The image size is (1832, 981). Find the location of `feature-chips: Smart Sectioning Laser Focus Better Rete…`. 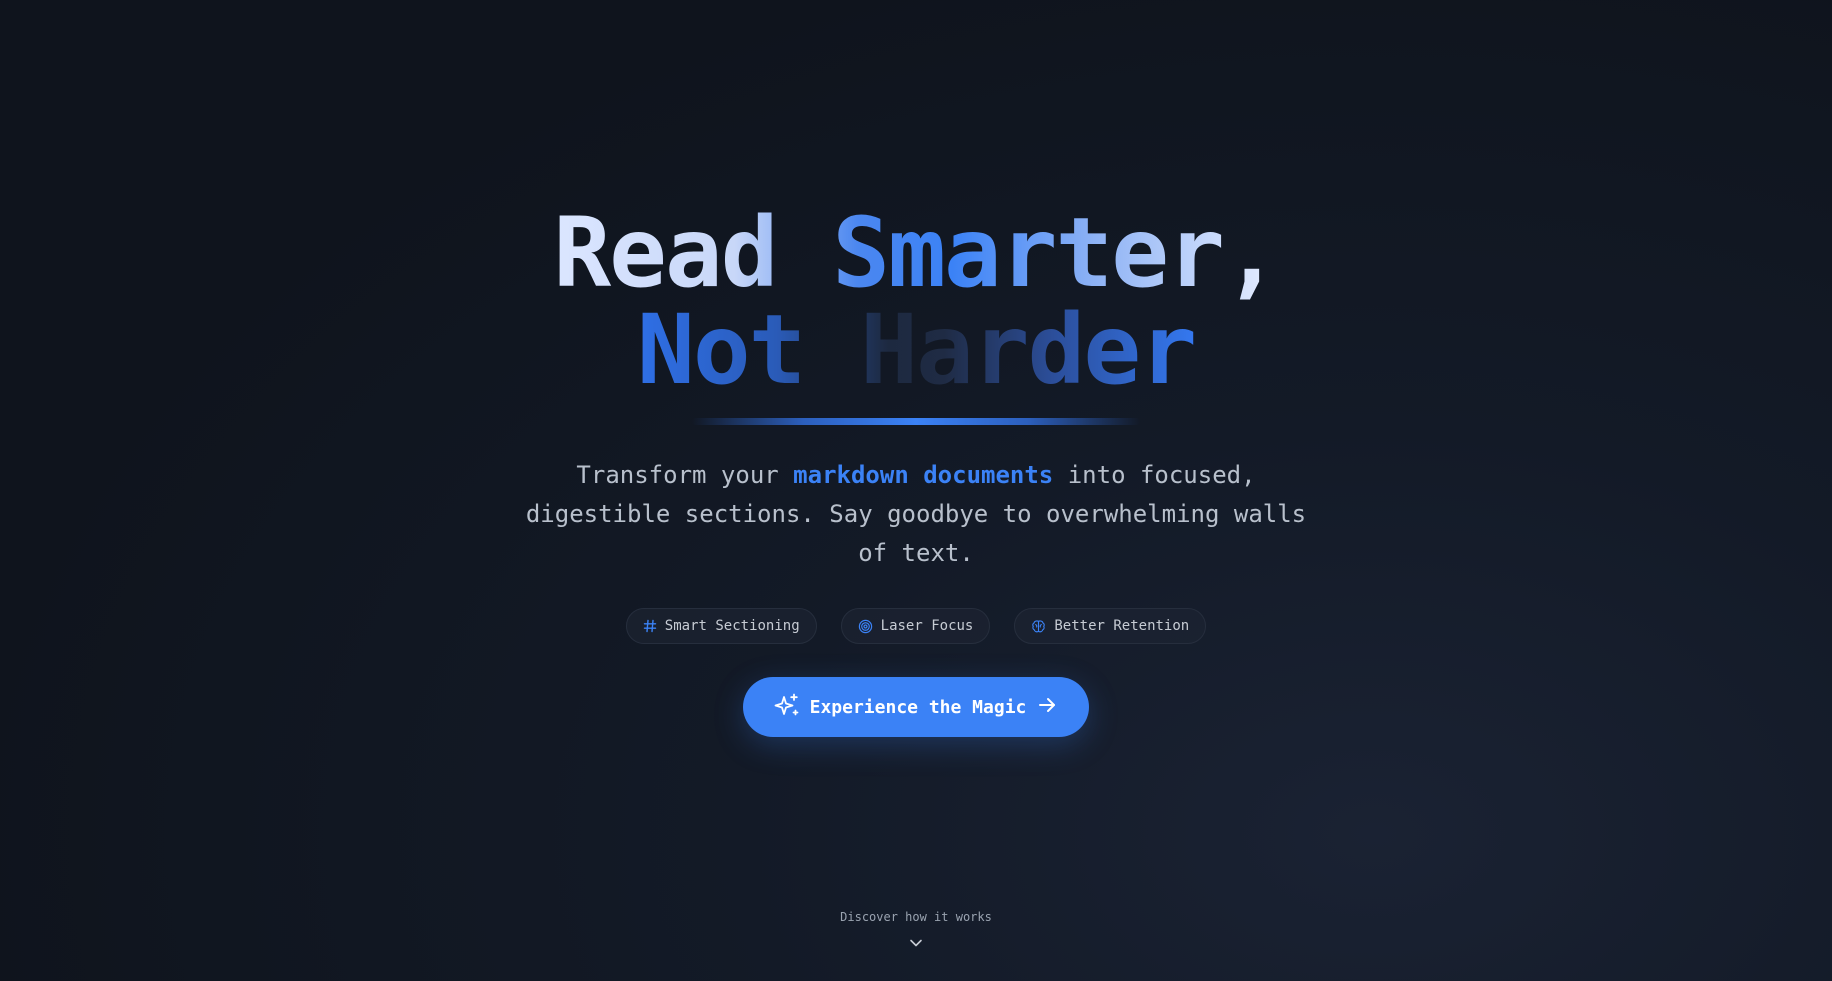

feature-chips: Smart Sectioning Laser Focus Better Rete… is located at coordinates (916, 626).